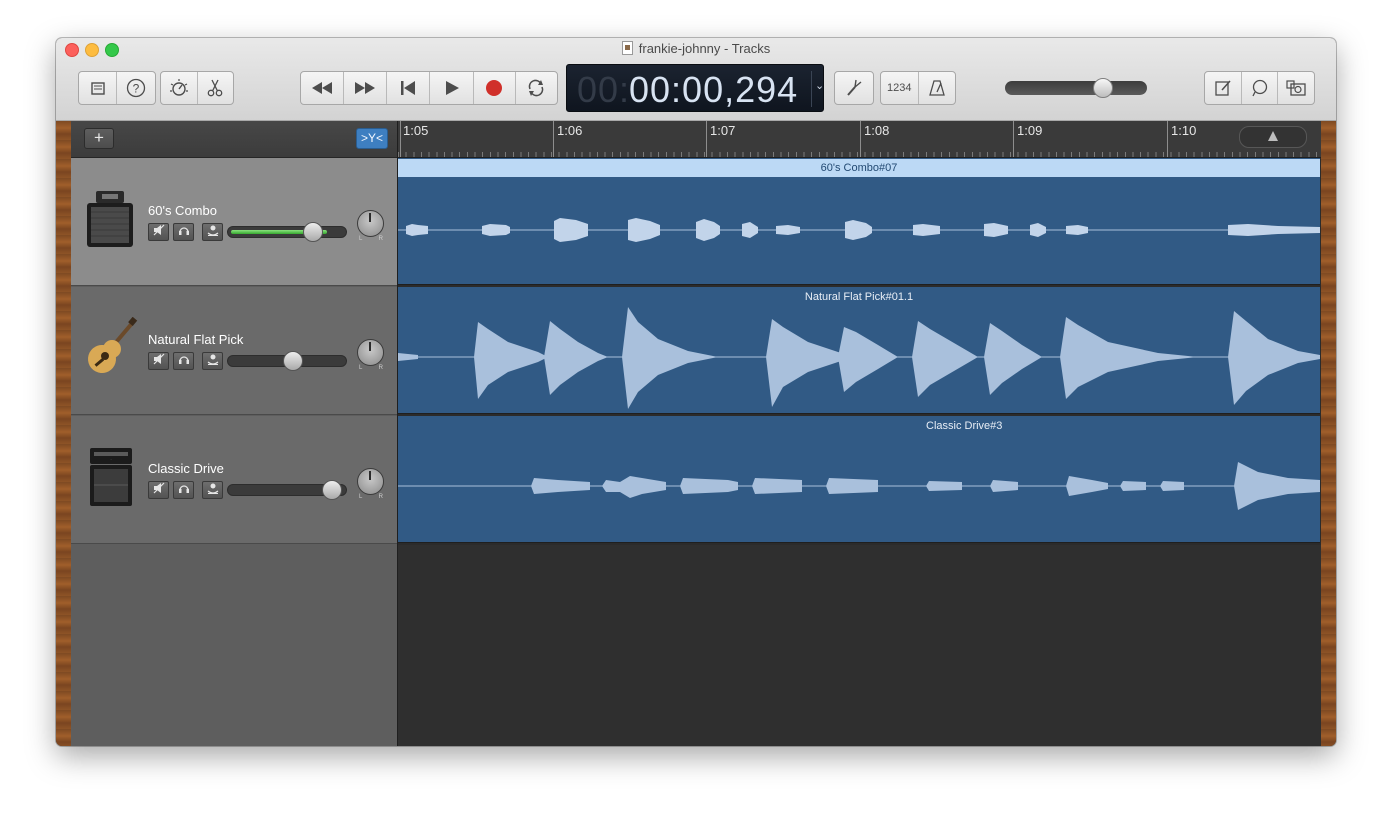 The image size is (1392, 821). I want to click on metronome-button, so click(937, 88).